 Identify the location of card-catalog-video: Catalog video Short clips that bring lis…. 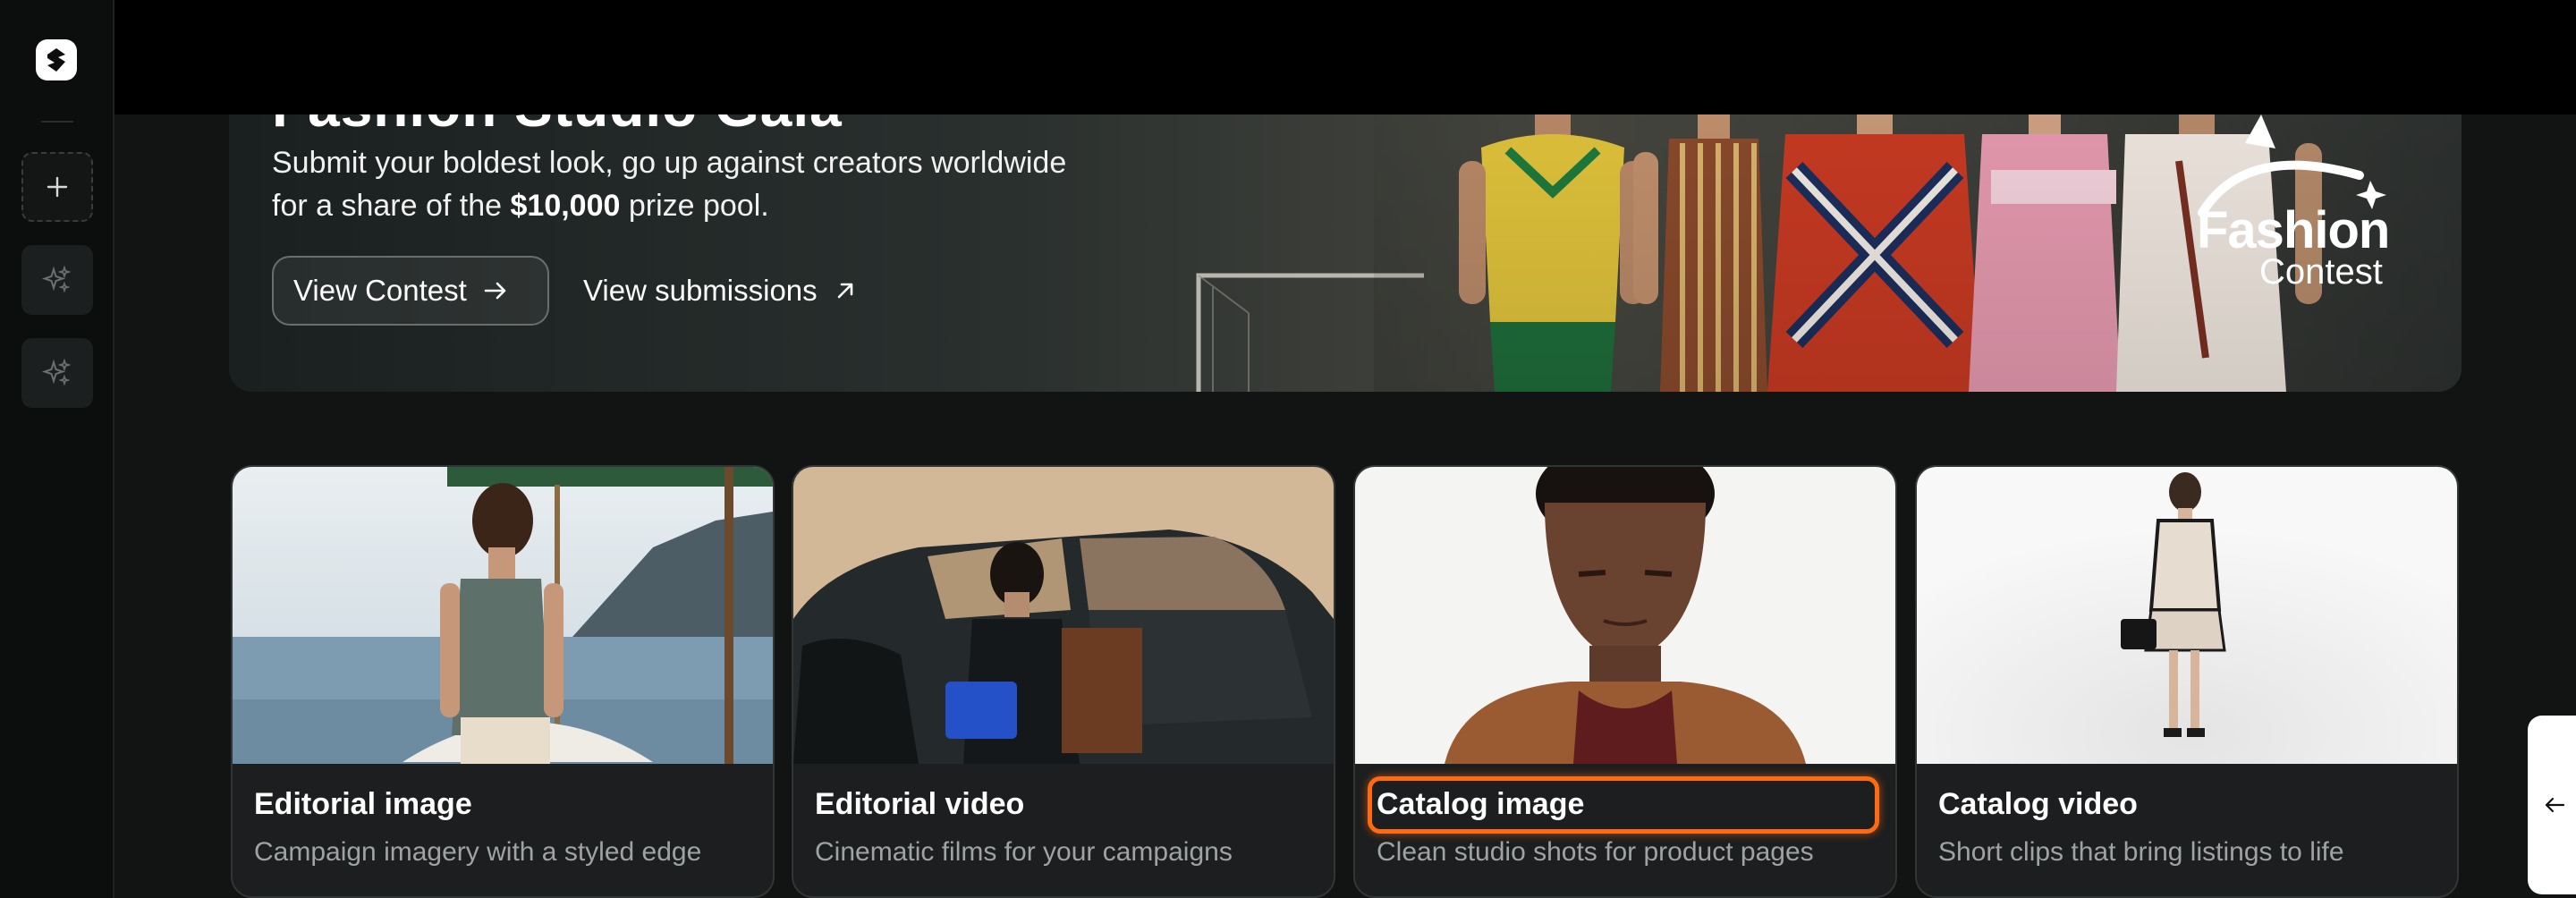
(2187, 681).